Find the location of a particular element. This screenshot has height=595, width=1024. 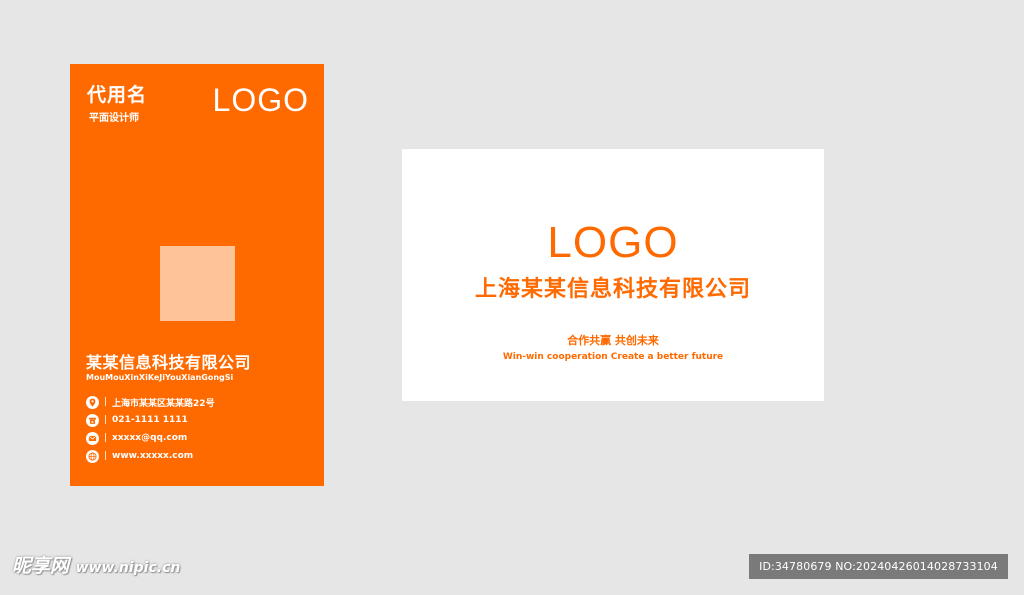

slogan-chinese: 合作共赢 共创未来 is located at coordinates (613, 340).